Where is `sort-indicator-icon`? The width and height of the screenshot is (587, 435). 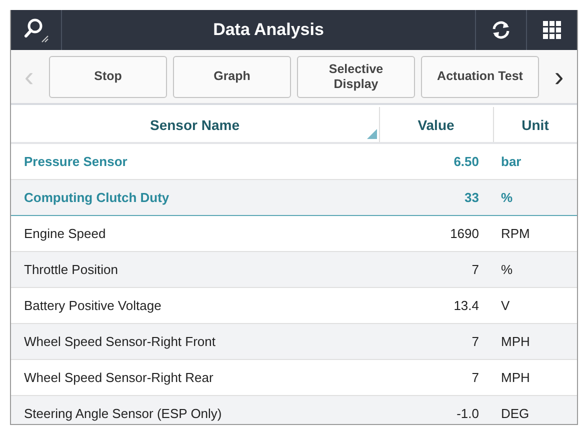
sort-indicator-icon is located at coordinates (371, 134).